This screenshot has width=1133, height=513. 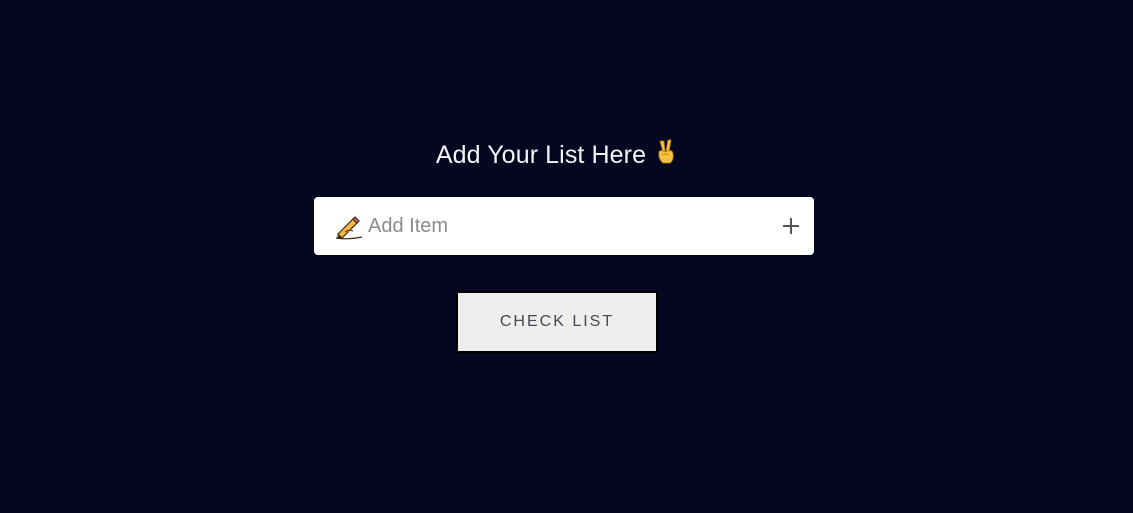 What do you see at coordinates (349, 227) in the screenshot?
I see `pencil-writing-icon` at bounding box center [349, 227].